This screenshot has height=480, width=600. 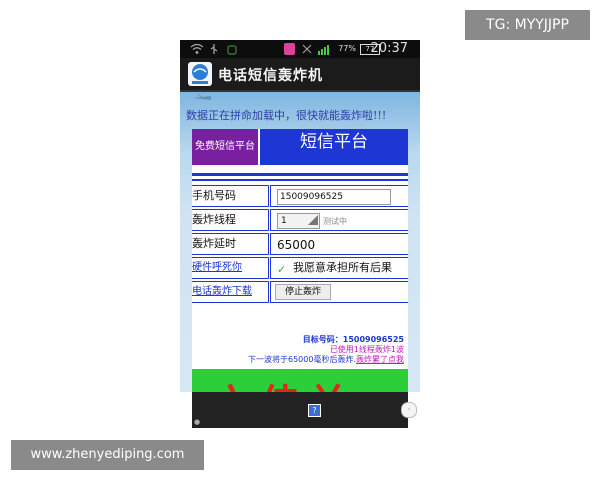 I want to click on target-number: 目标号码：15009096525, so click(x=353, y=339).